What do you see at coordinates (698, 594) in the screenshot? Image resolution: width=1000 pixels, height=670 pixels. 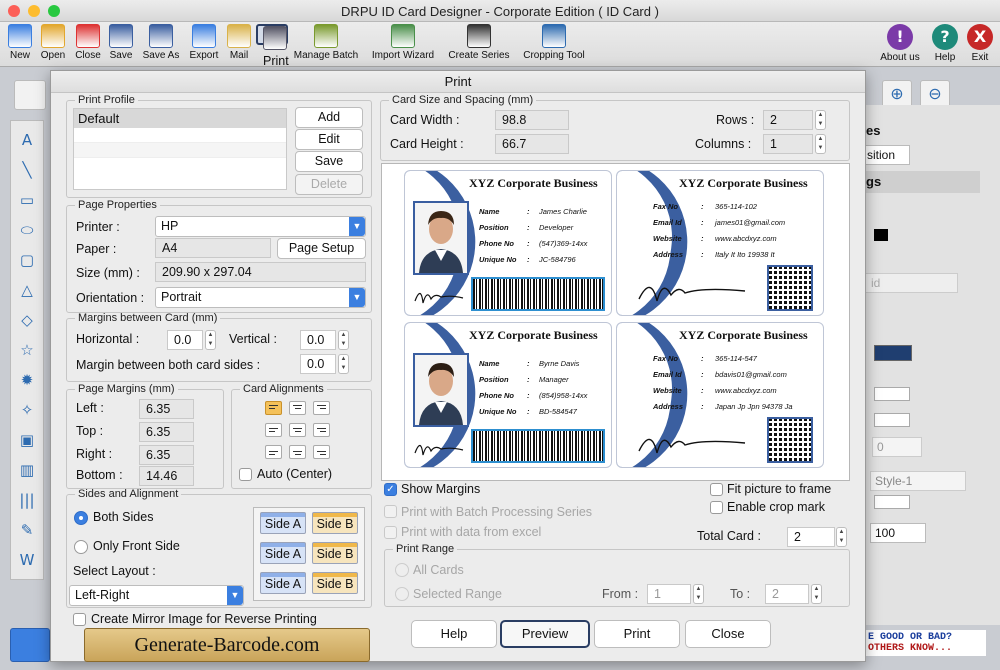 I see `from-stepper: ▲ ▼` at bounding box center [698, 594].